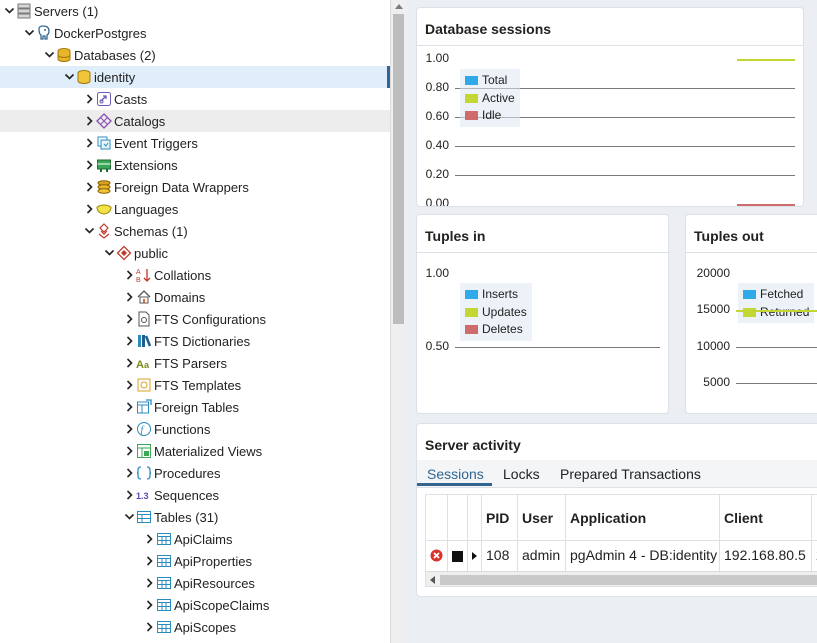  Describe the element at coordinates (156, 143) in the screenshot. I see `tree-node-label: Event Triggers` at that location.